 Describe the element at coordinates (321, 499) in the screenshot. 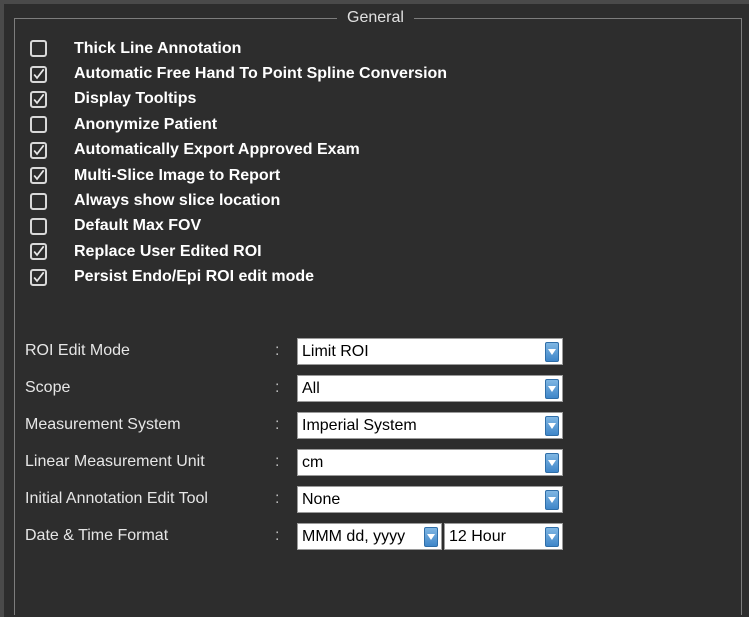

I see `select-value: None` at that location.